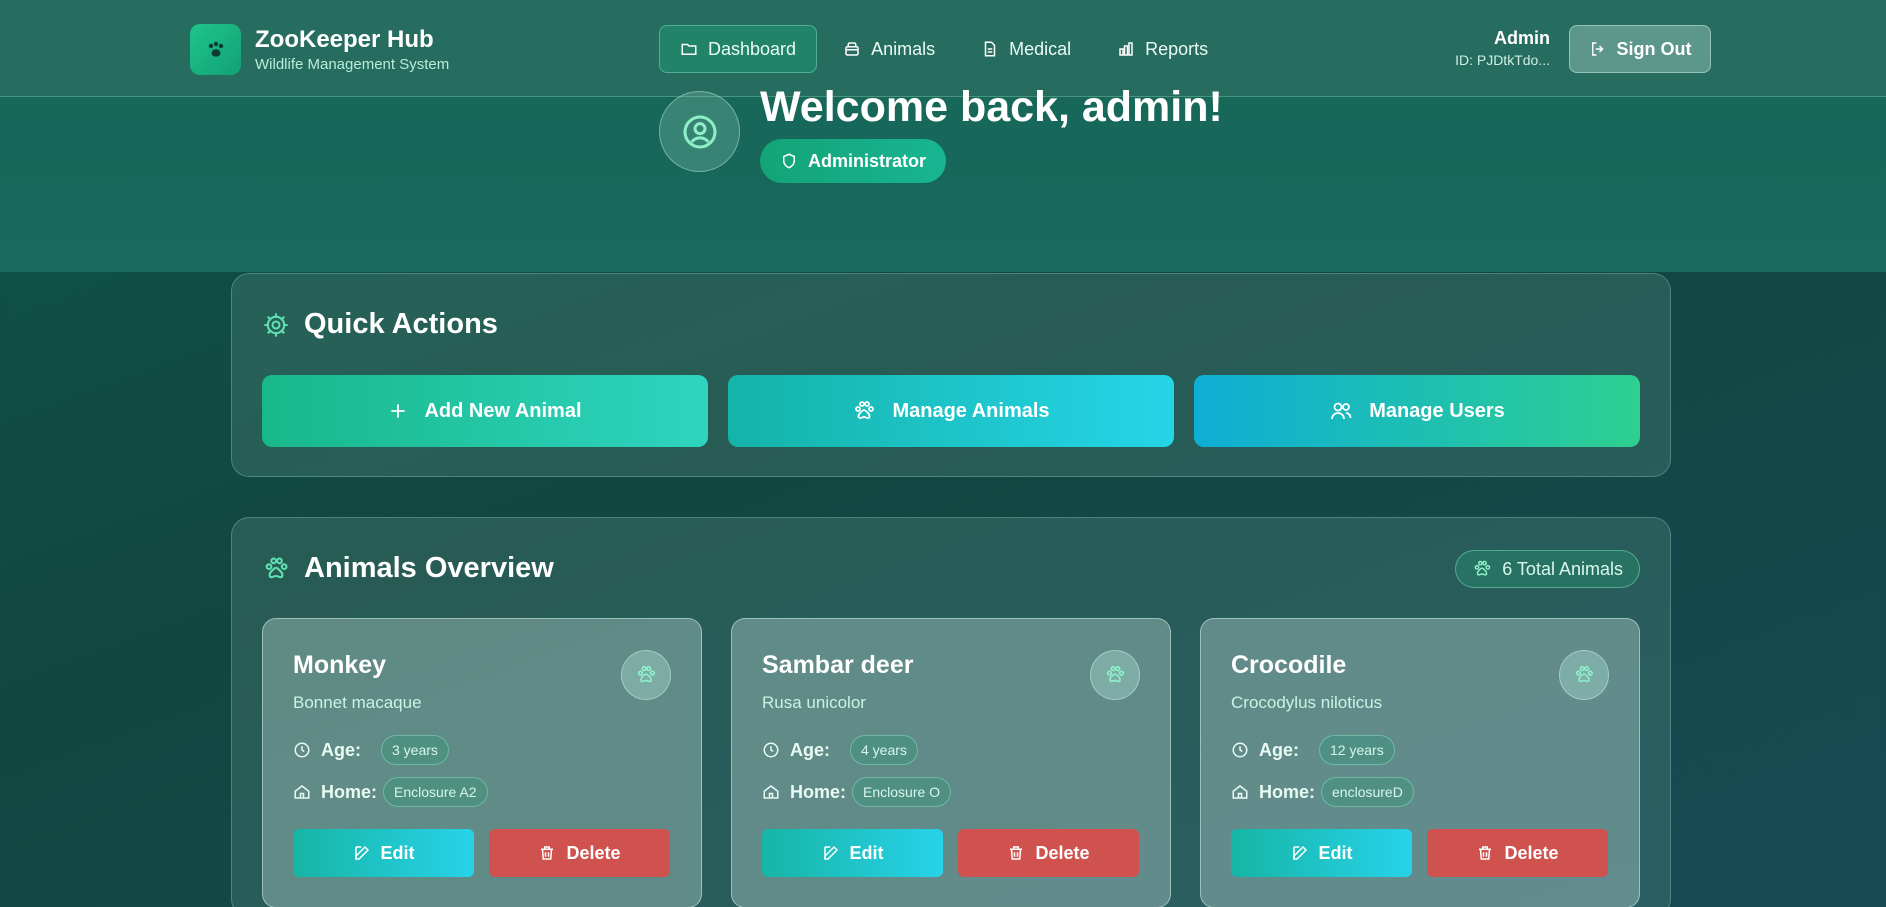 This screenshot has height=907, width=1886. Describe the element at coordinates (398, 411) in the screenshot. I see `plus-icon` at that location.